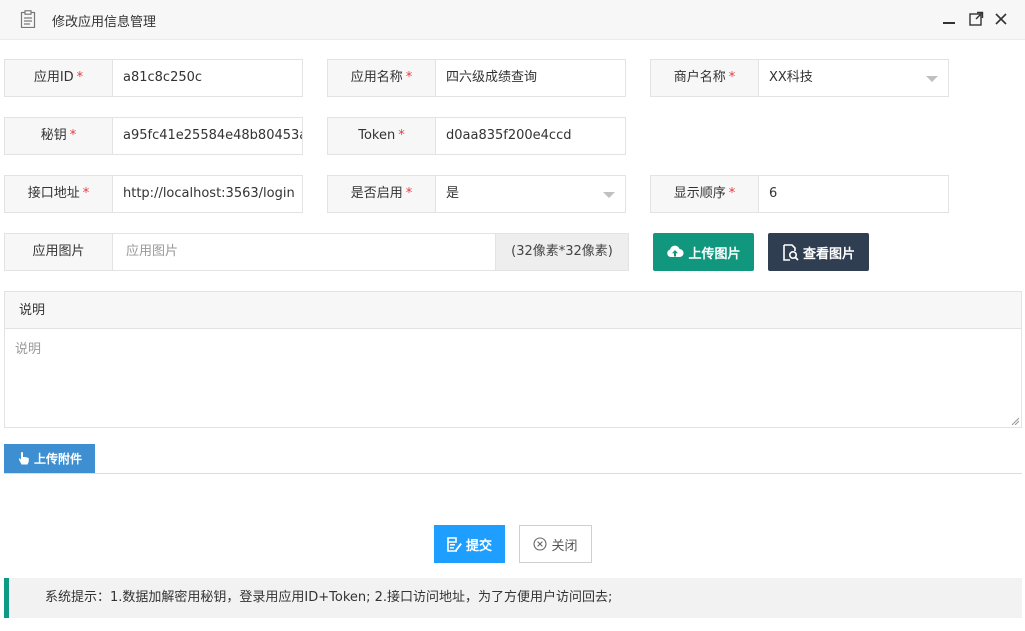  I want to click on upload-attachment-button: 上传附件, so click(49, 458).